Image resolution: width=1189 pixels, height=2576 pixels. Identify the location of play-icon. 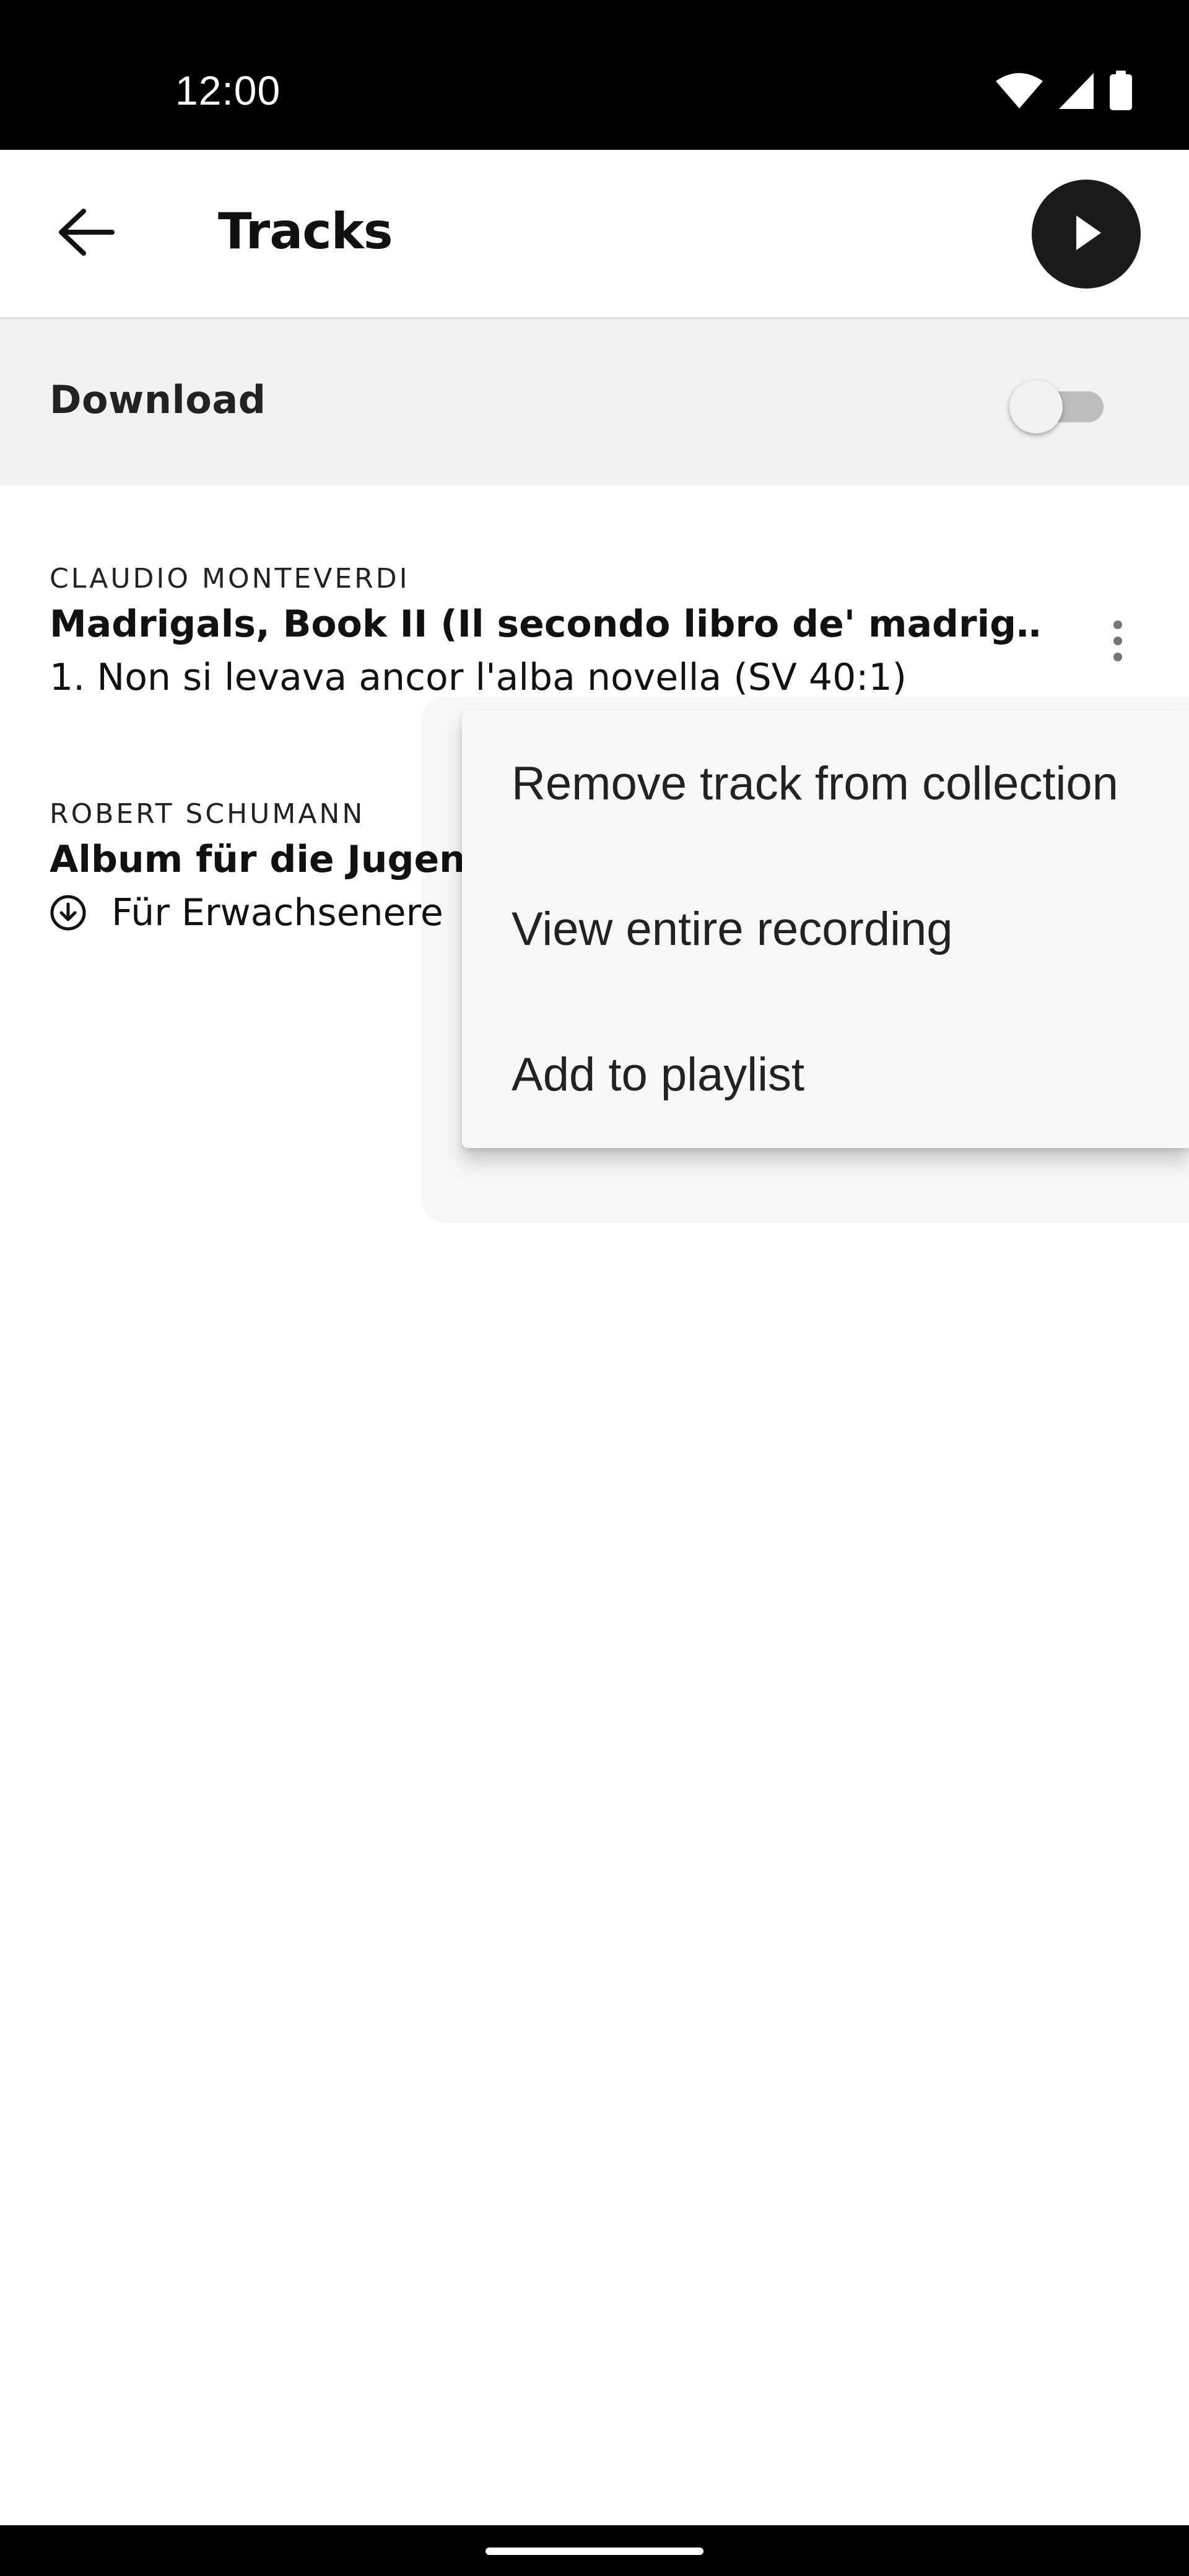
(1086, 234).